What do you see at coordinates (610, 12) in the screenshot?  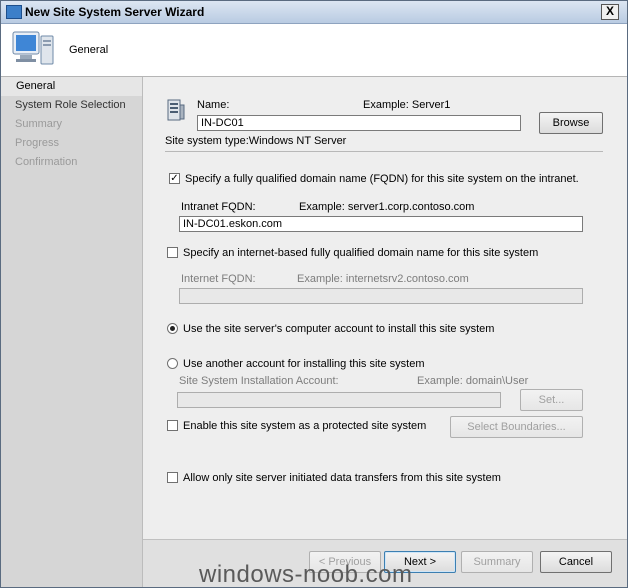 I see `close-button: X` at bounding box center [610, 12].